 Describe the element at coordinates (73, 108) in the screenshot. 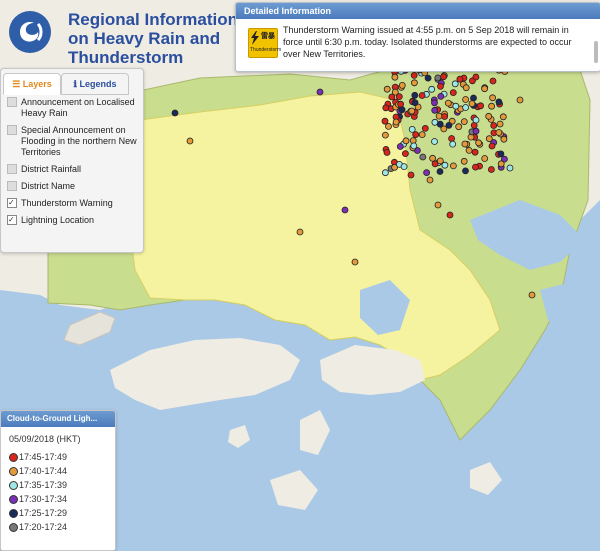

I see `layer-item-localised-heavy-rain: Announcement on Localised Heavy Rain` at that location.